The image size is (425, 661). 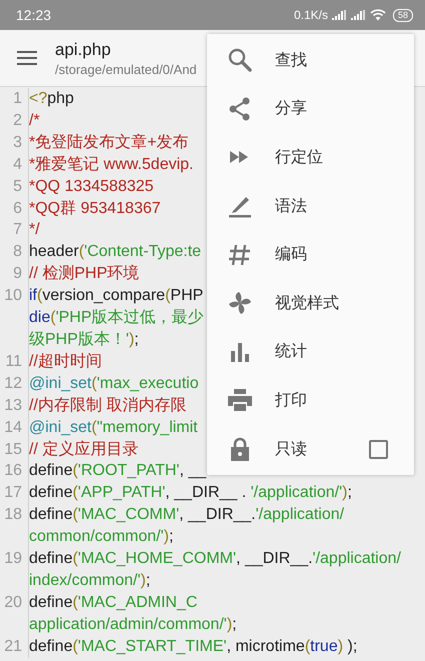 I want to click on battery-icon: 58, so click(x=402, y=15).